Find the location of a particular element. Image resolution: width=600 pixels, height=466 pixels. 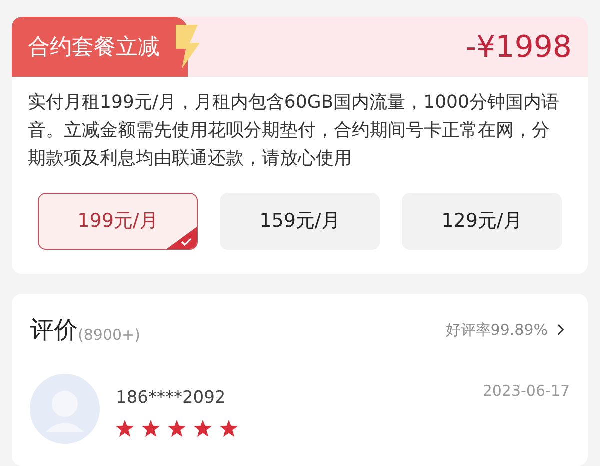

review-date: 2023-06-17 is located at coordinates (526, 391).